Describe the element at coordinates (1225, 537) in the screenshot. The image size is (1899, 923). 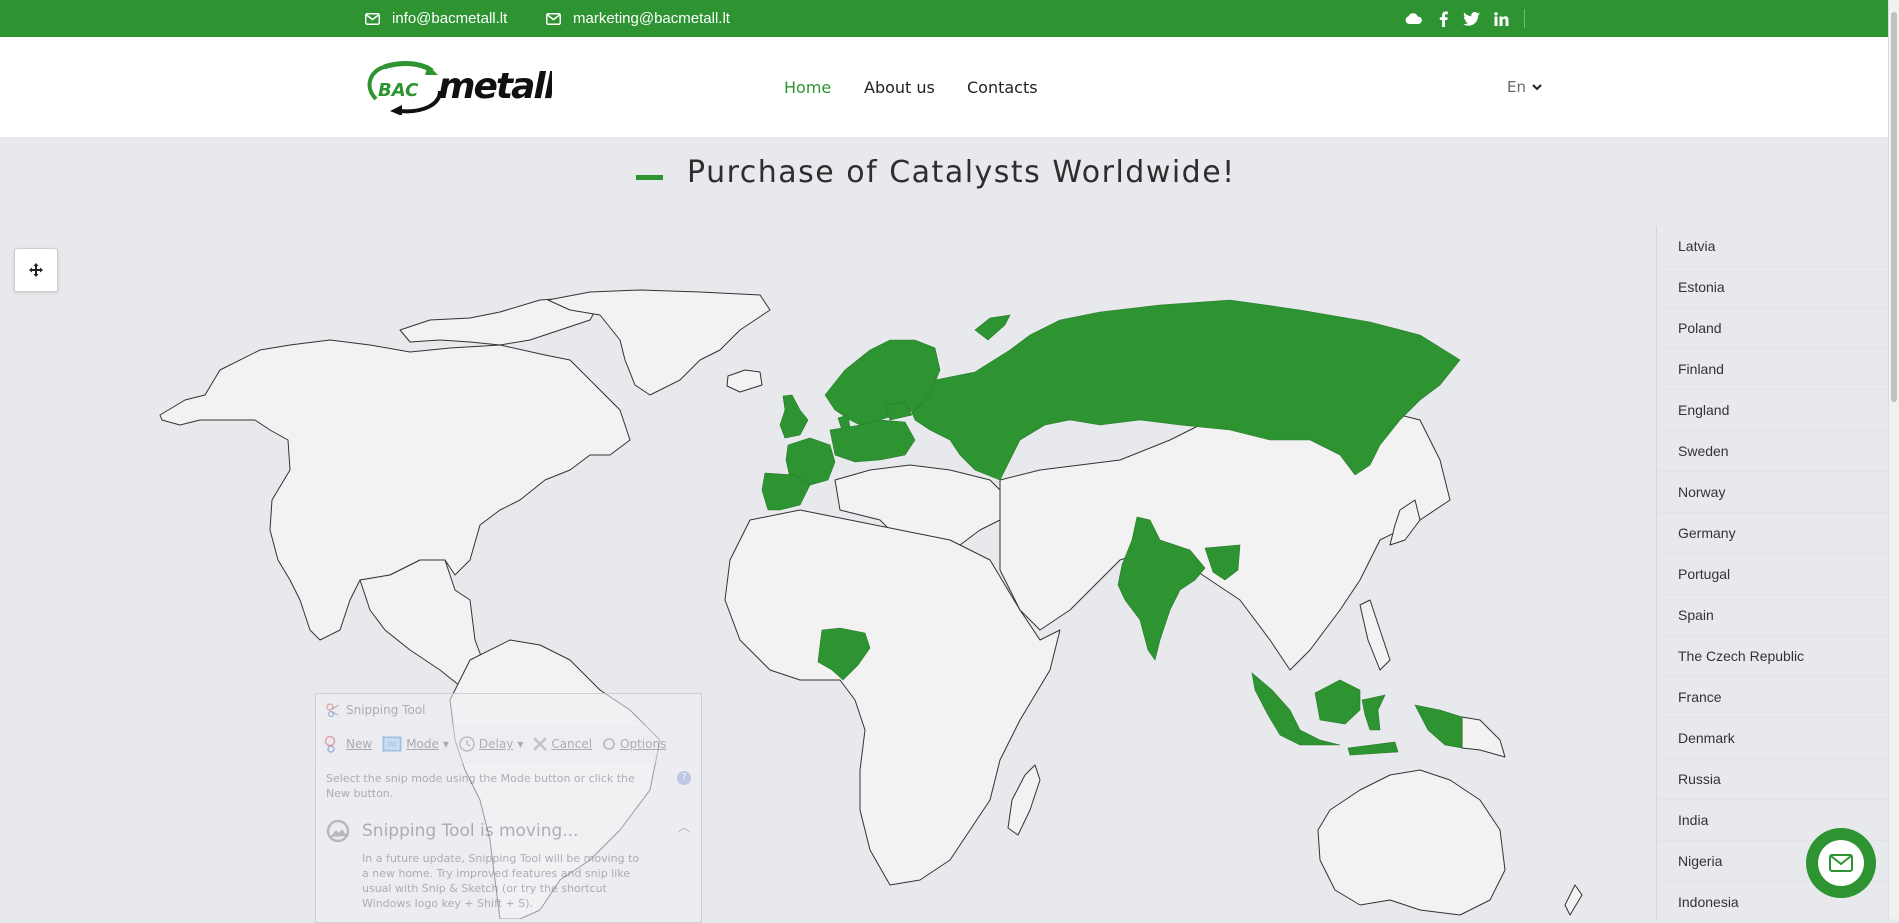
I see `asia` at that location.